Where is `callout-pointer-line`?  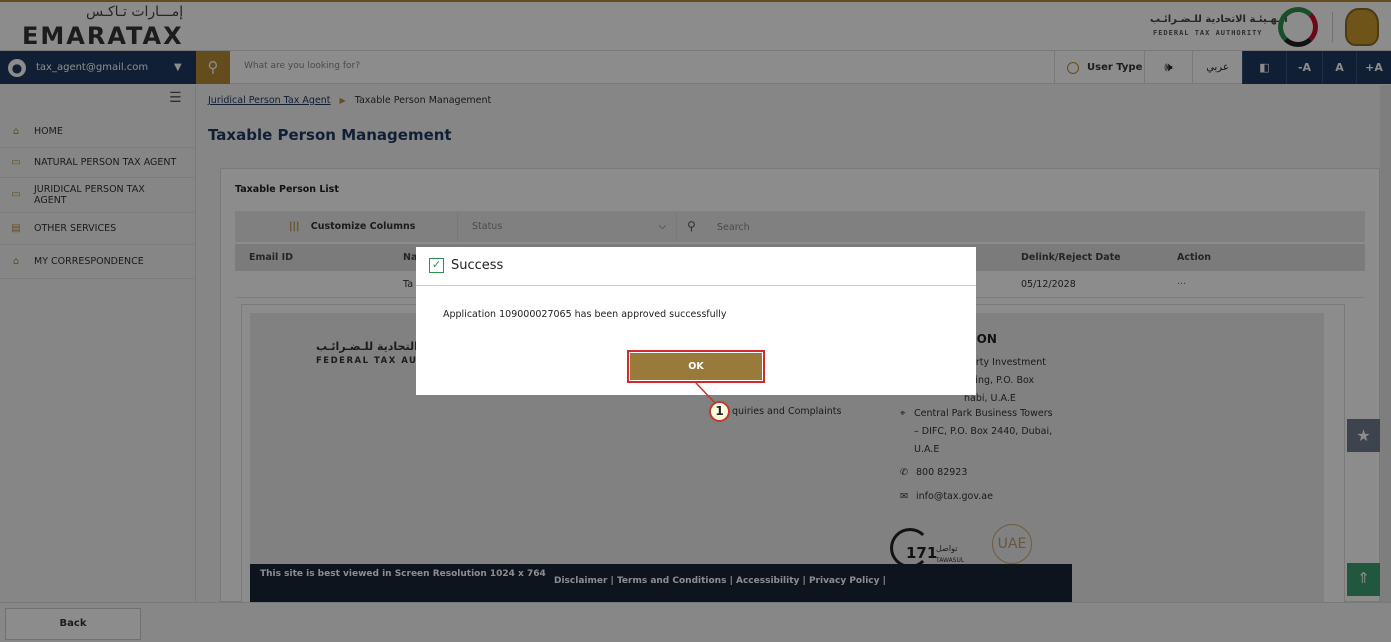
callout-pointer-line is located at coordinates (706, 393).